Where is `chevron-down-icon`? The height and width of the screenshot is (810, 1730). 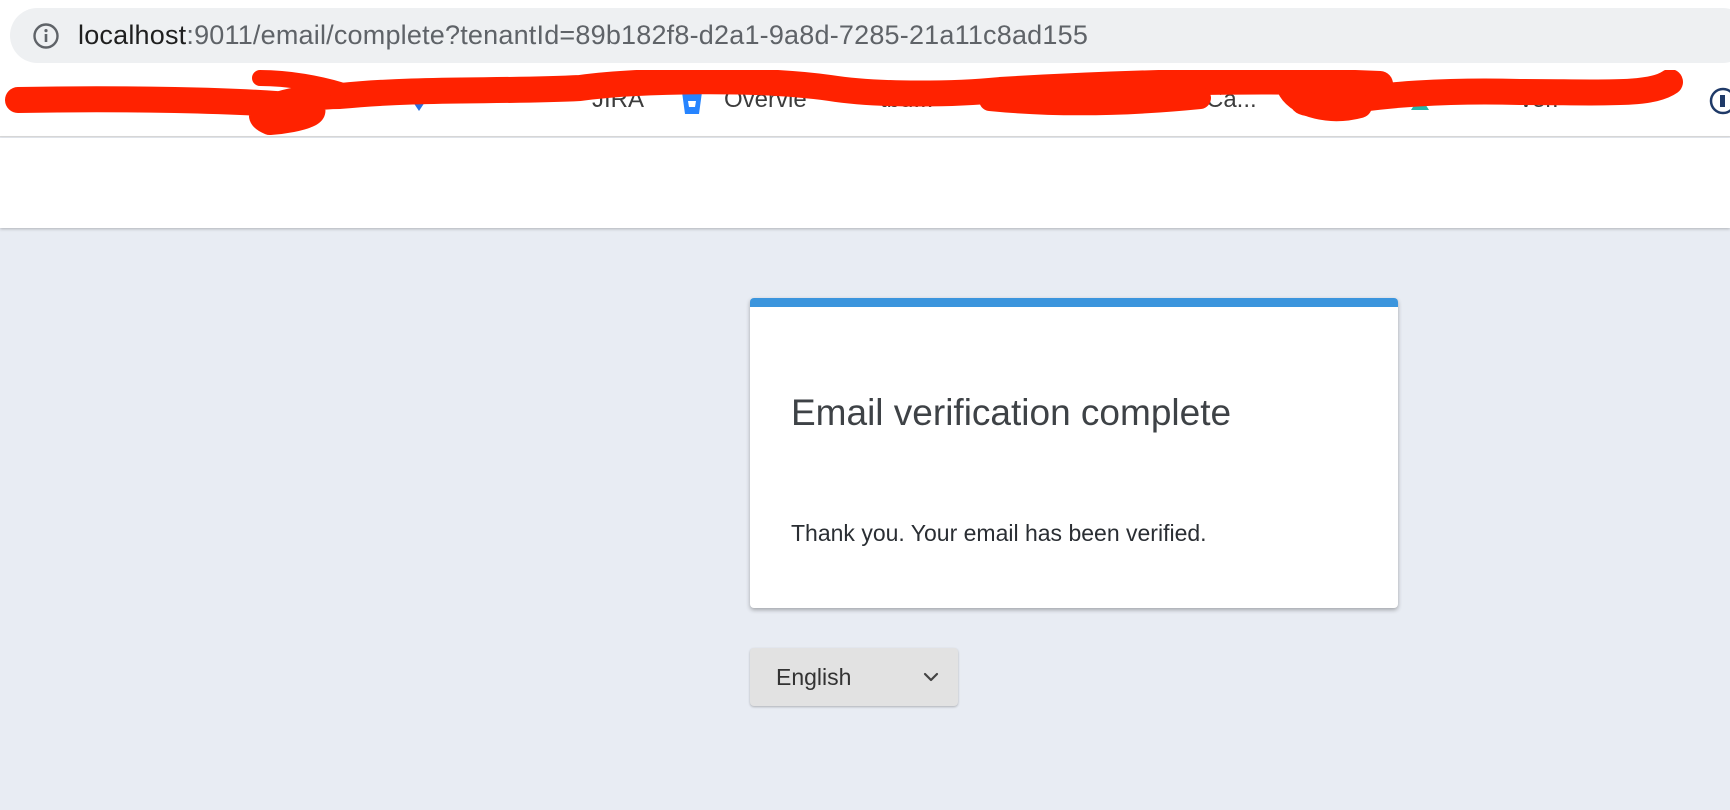
chevron-down-icon is located at coordinates (931, 677).